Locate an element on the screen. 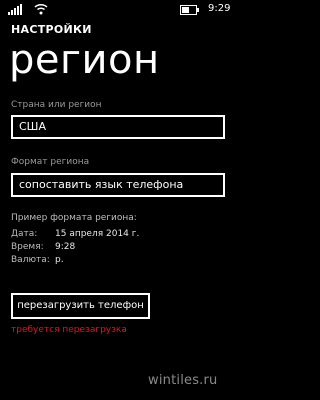  status-bar: 9:29 is located at coordinates (120, 10).